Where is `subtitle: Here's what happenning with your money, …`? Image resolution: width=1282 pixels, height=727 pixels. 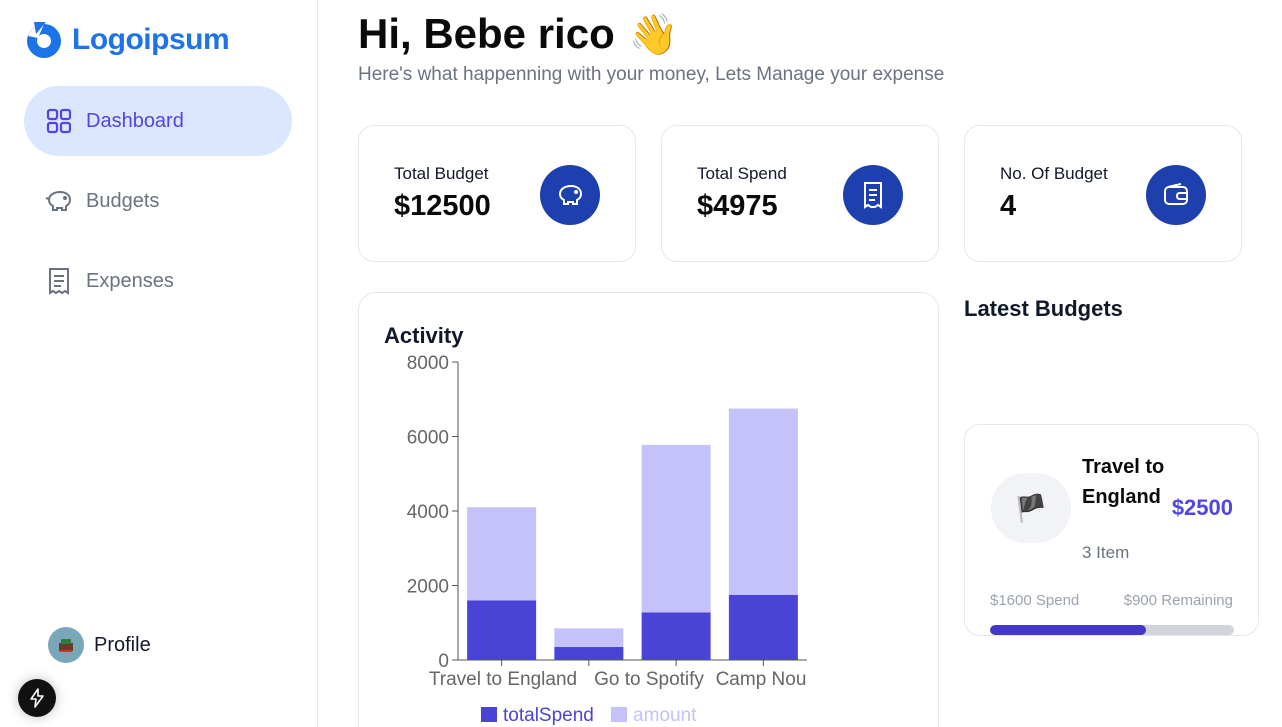 subtitle: Here's what happenning with your money, … is located at coordinates (651, 74).